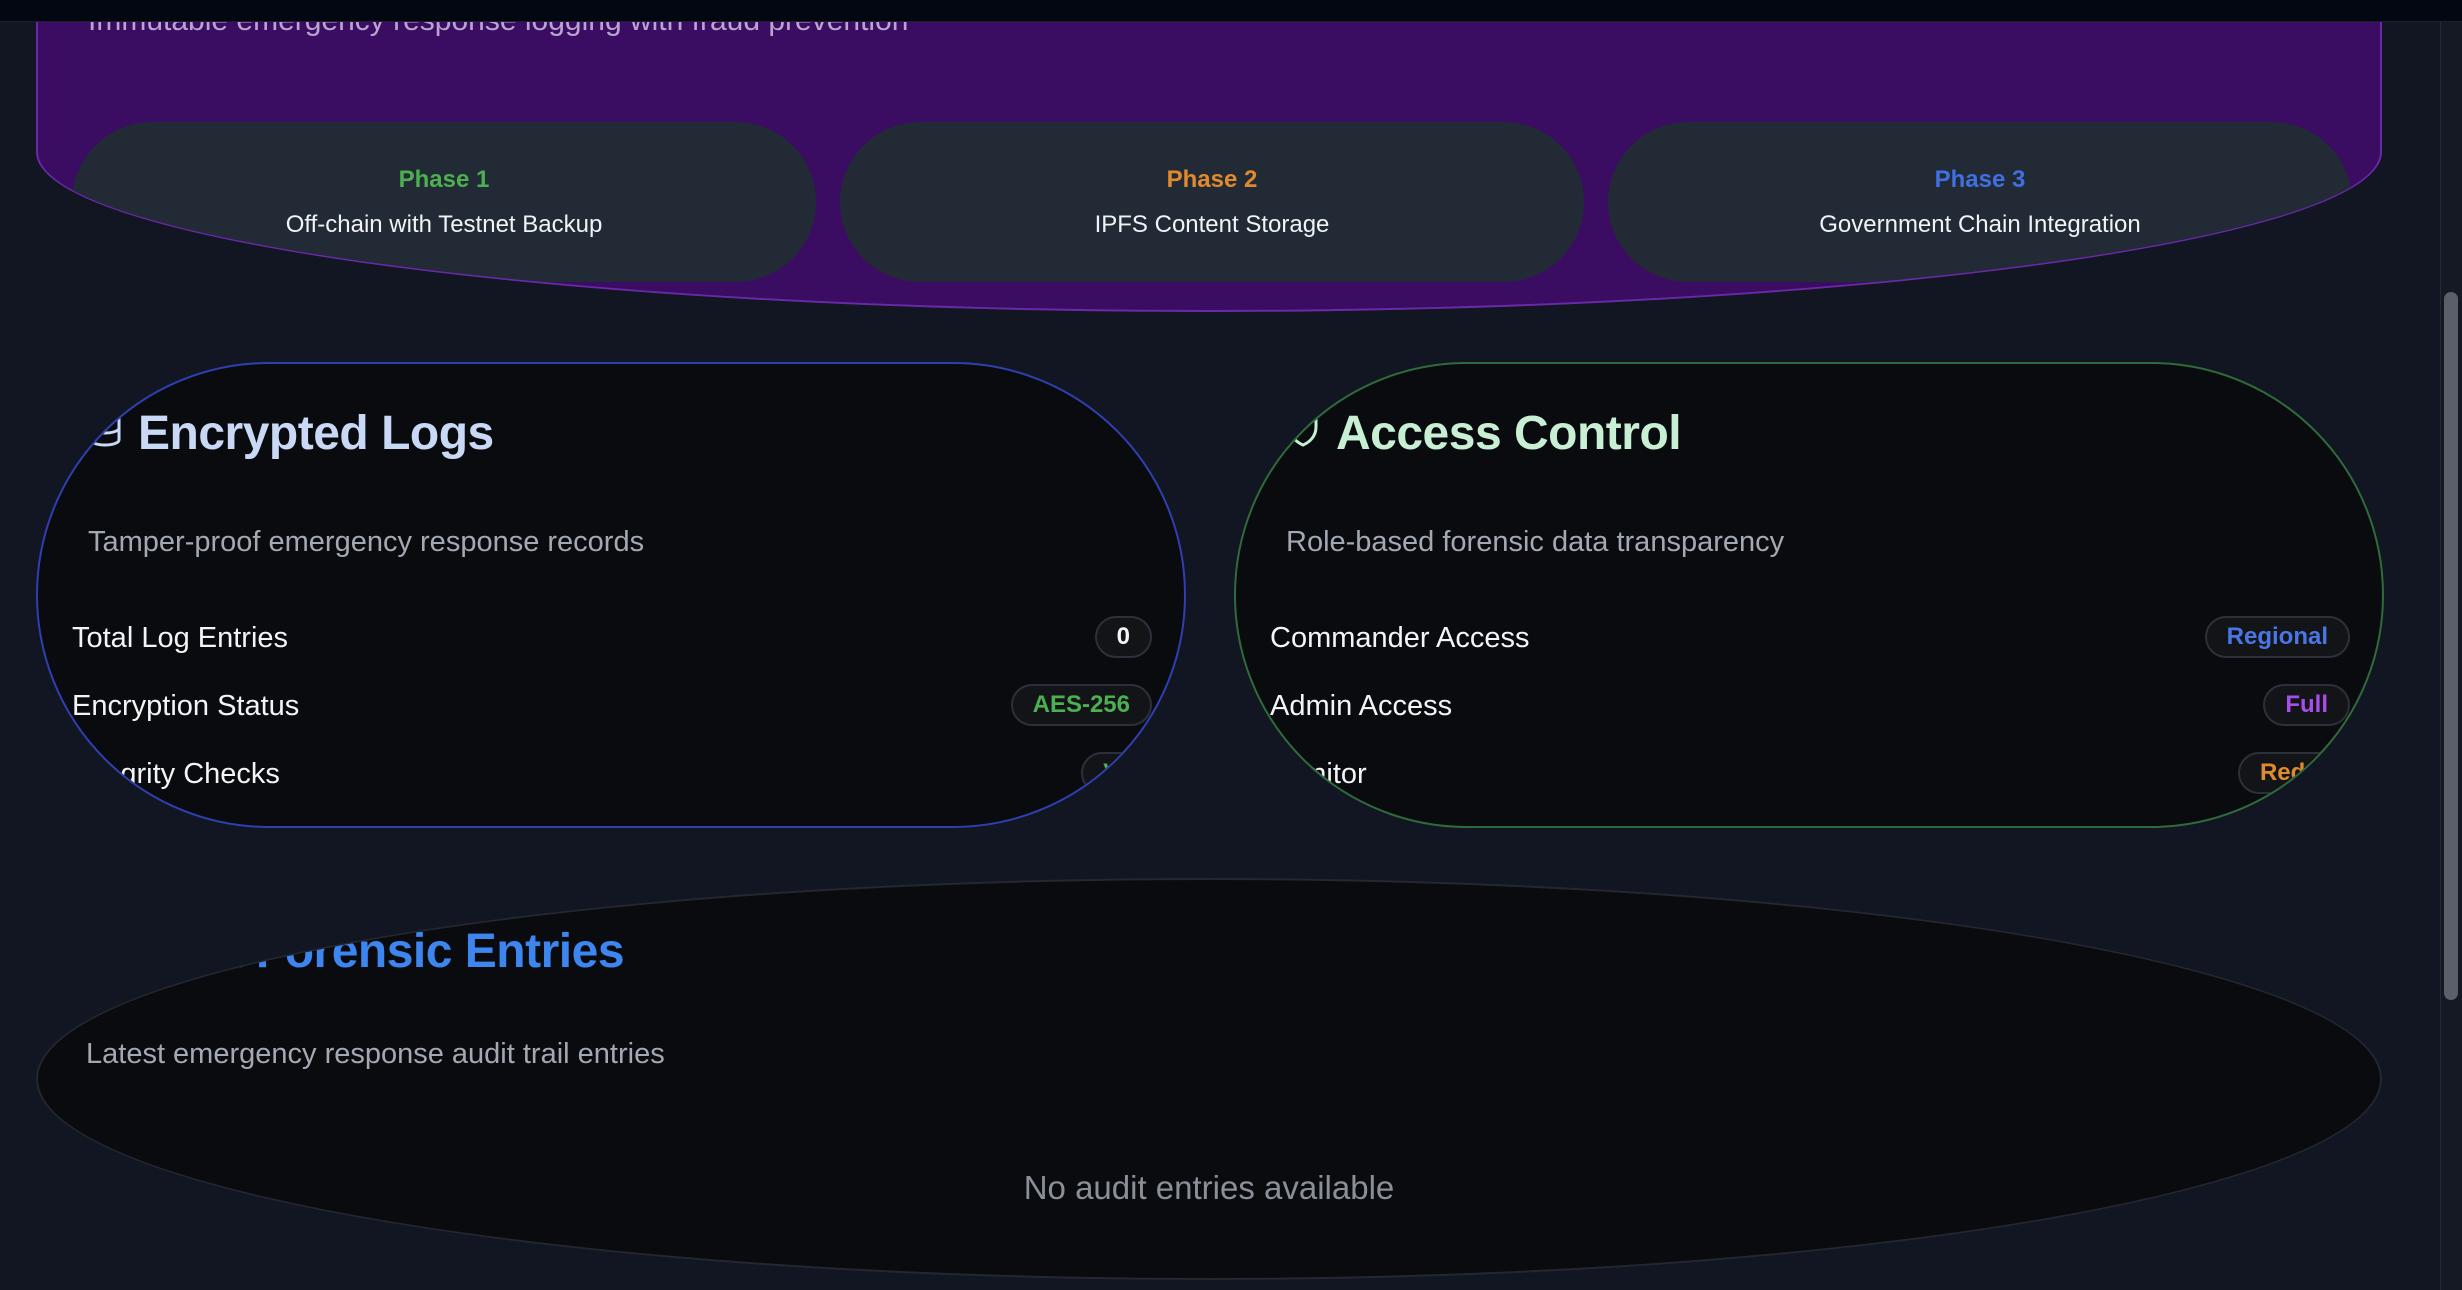 The width and height of the screenshot is (2462, 1290). What do you see at coordinates (1810, 640) in the screenshot?
I see `access-row: Commander Access Regional` at bounding box center [1810, 640].